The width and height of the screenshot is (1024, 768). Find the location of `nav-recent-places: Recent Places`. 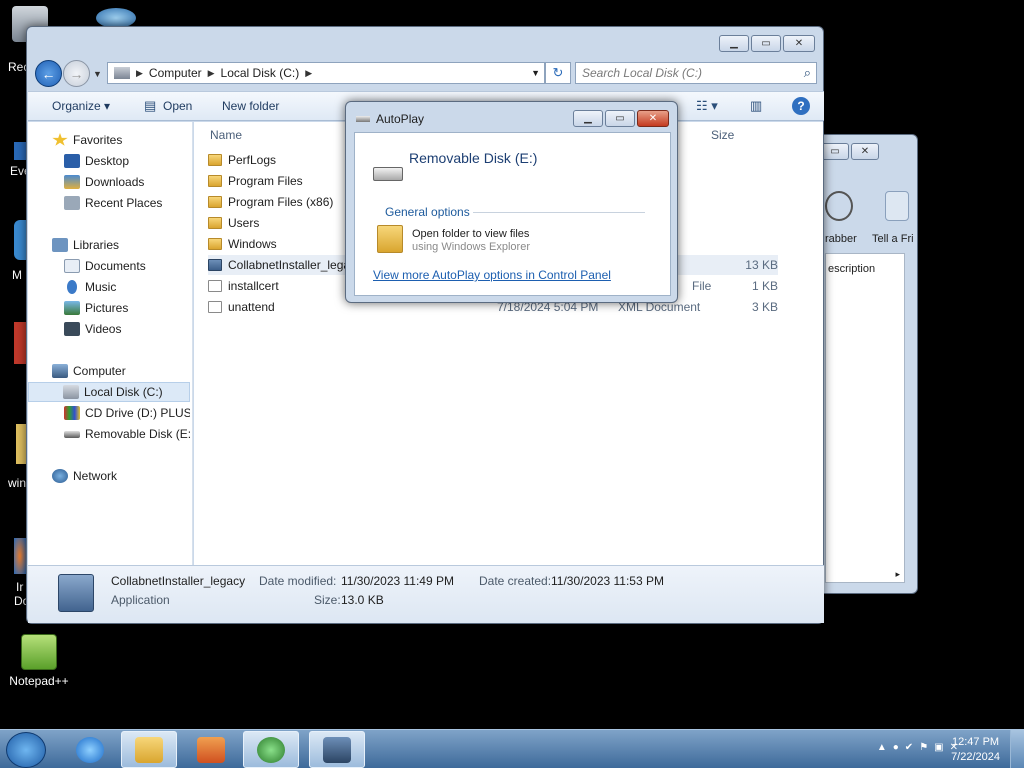

nav-recent-places: Recent Places is located at coordinates (109, 203).